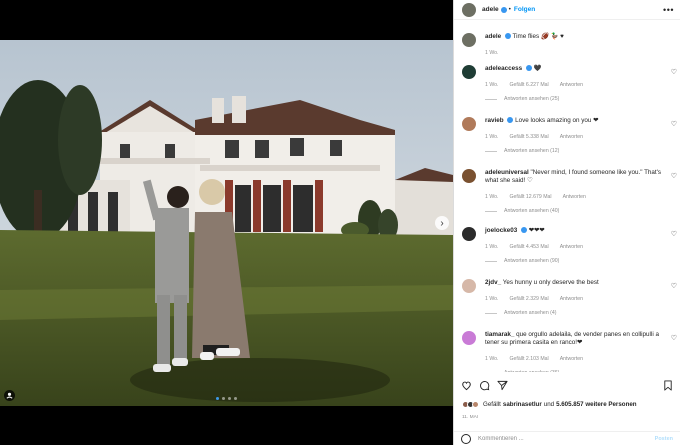  What do you see at coordinates (532, 99) in the screenshot?
I see `view-replies-label: Antworten ansehen (25)` at bounding box center [532, 99].